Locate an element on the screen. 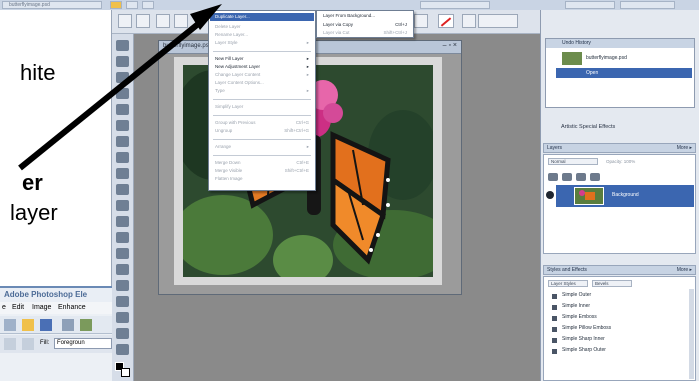 Image resolution: width=699 pixels, height=381 pixels. annotation-arrow is located at coordinates (120, 87).